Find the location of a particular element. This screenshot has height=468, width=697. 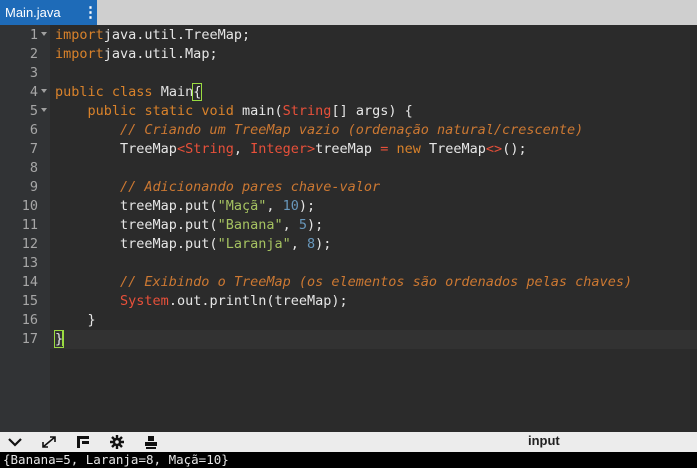

code-line: 11 treeMap.put("Banana", 5); is located at coordinates (348, 225).